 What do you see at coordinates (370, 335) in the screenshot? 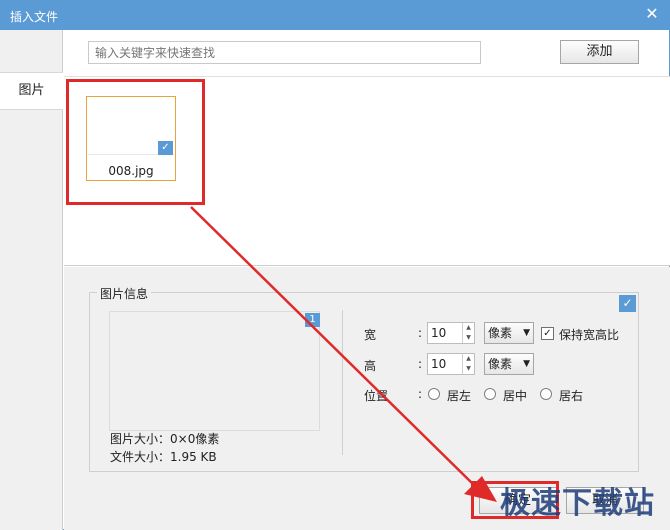
I see `width-label: 宽` at bounding box center [370, 335].